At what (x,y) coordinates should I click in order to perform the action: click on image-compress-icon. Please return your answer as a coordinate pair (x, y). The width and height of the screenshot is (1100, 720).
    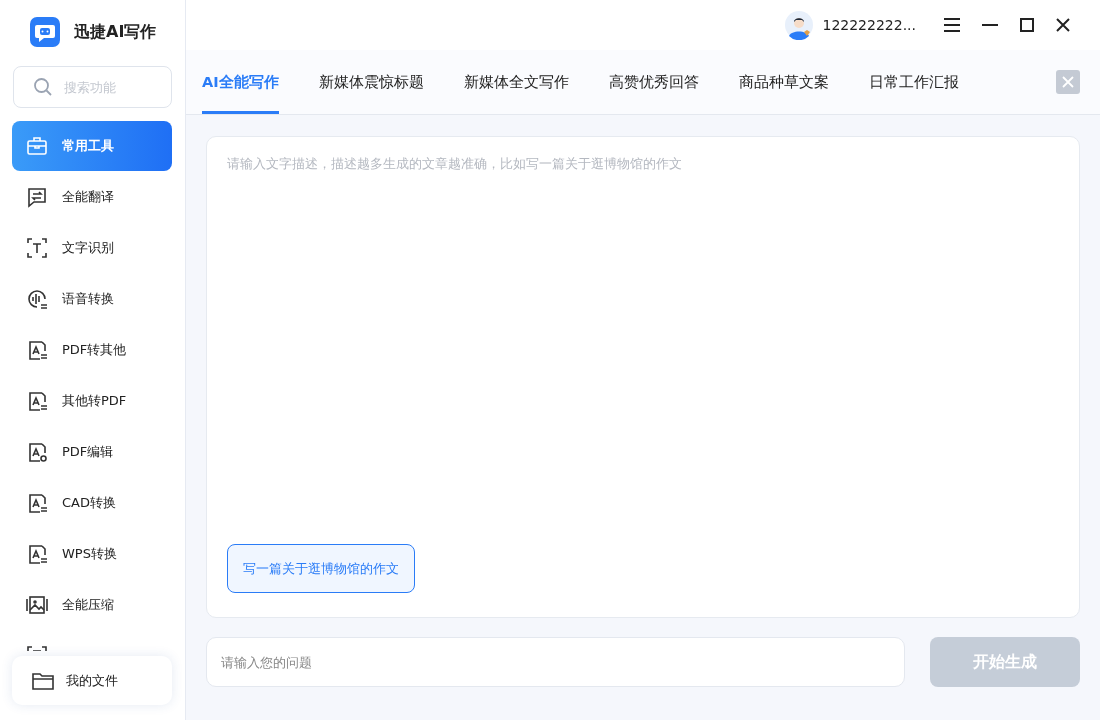
    Looking at the image, I should click on (37, 605).